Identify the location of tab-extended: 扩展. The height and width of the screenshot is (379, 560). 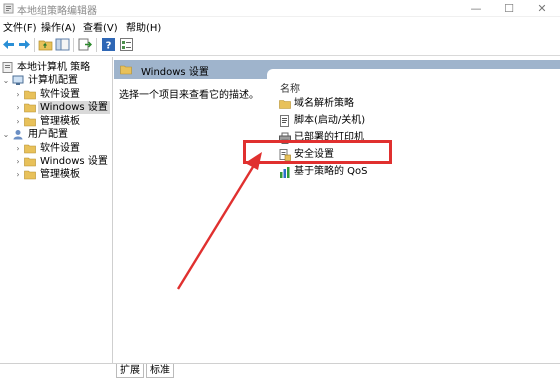
(130, 371).